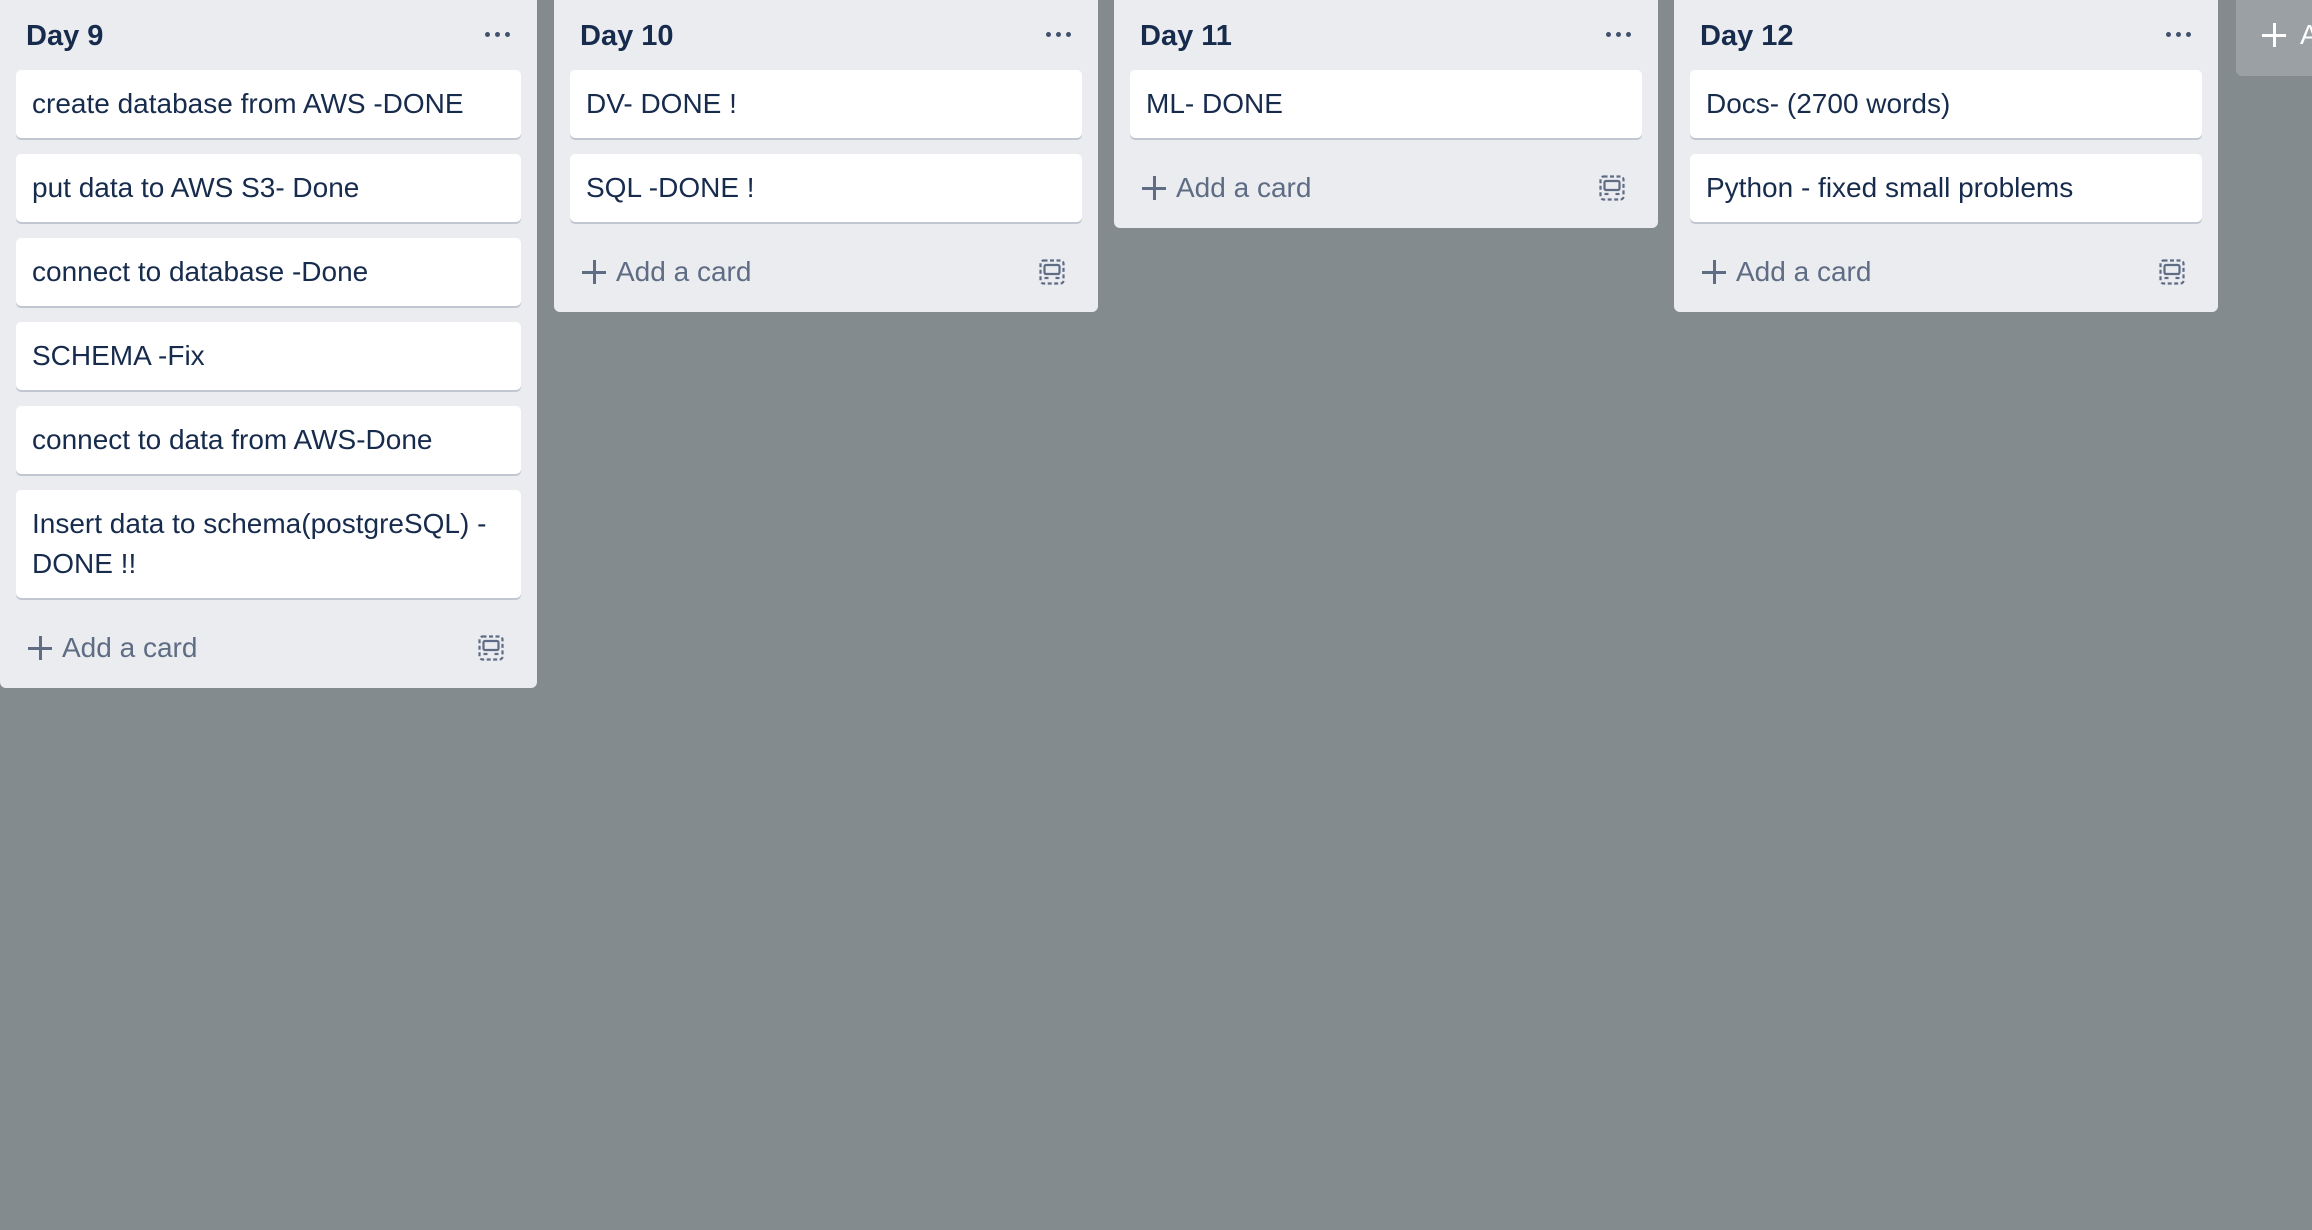 The image size is (2312, 1230). What do you see at coordinates (2306, 34) in the screenshot?
I see `add-list-label: A` at bounding box center [2306, 34].